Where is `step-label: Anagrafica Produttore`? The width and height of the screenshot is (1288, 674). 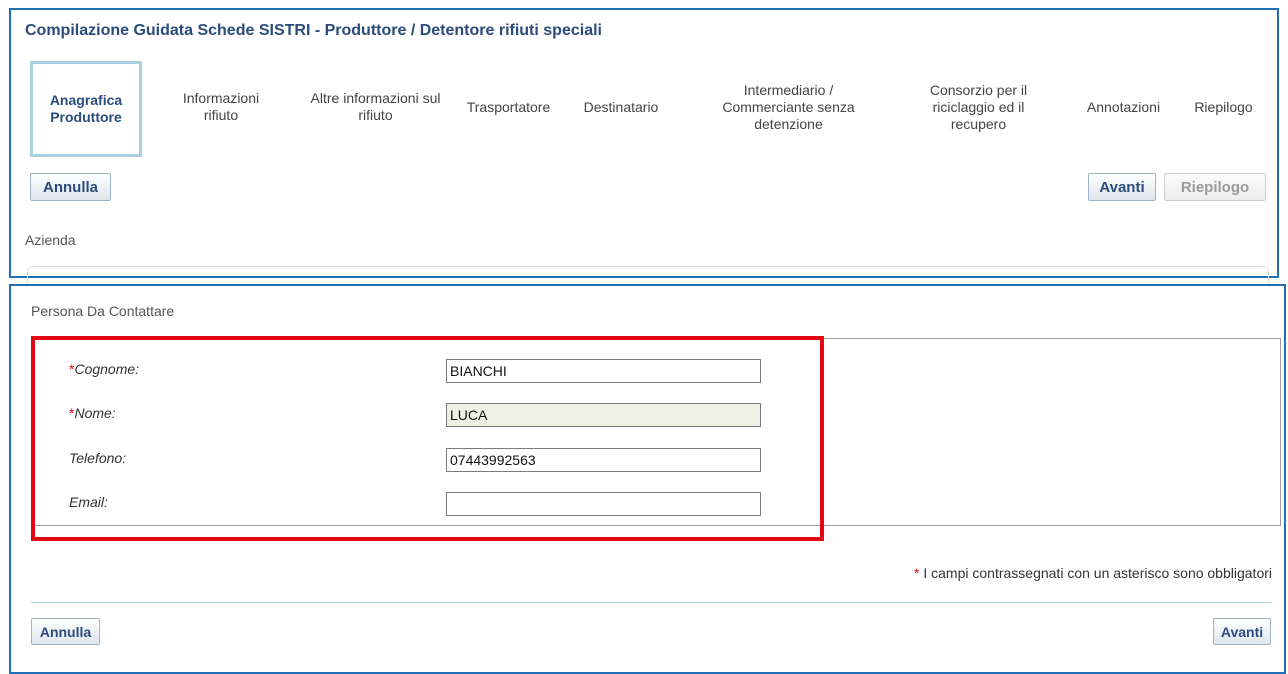
step-label: Anagrafica Produttore is located at coordinates (86, 108).